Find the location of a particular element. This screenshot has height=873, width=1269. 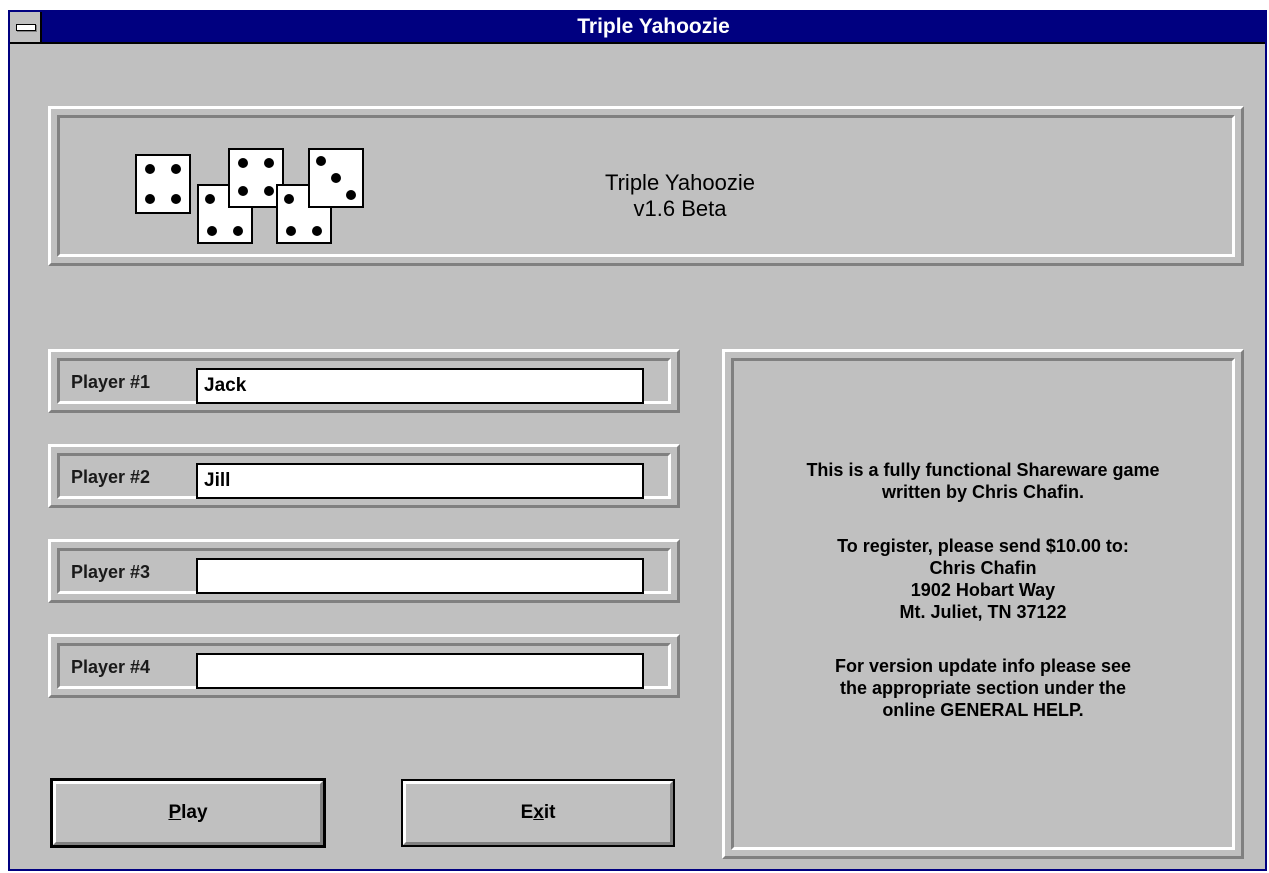

player-4-input is located at coordinates (420, 671).